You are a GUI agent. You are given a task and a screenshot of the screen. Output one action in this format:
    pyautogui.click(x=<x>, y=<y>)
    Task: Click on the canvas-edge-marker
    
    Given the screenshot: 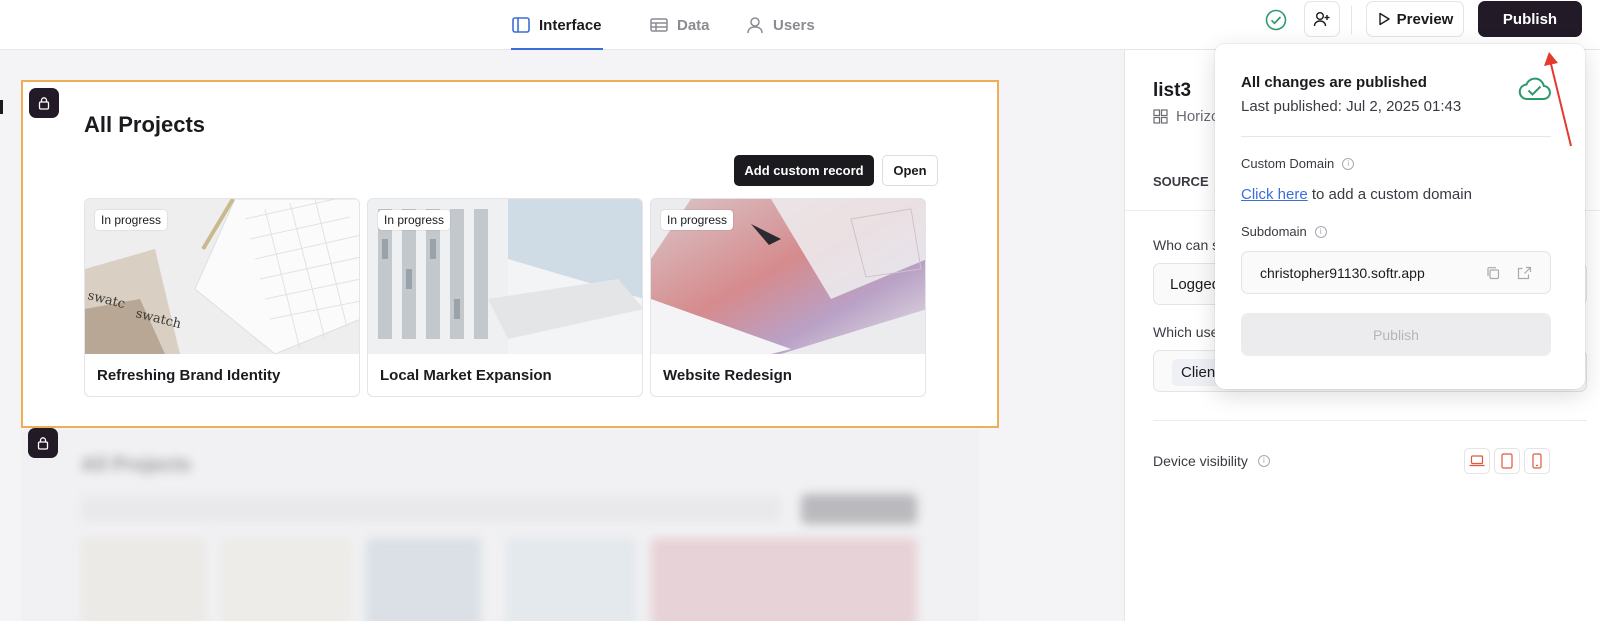 What is the action you would take?
    pyautogui.click(x=1, y=107)
    